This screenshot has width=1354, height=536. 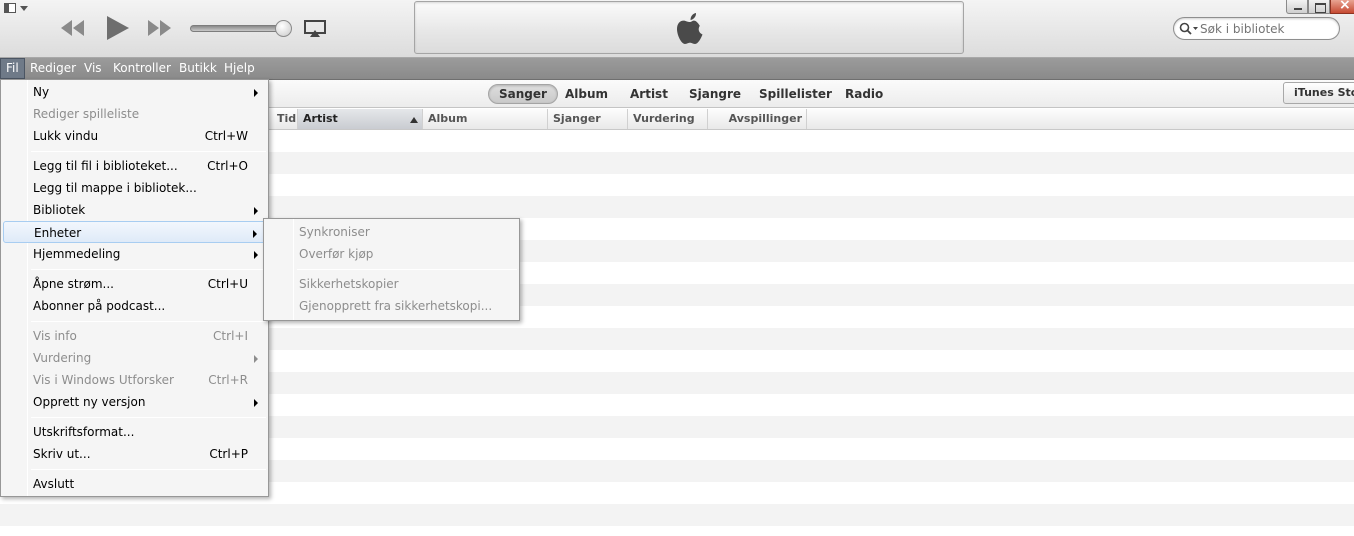 I want to click on menu-item-sikkerhetskopier: Sikkerhetskopier, so click(x=391, y=284).